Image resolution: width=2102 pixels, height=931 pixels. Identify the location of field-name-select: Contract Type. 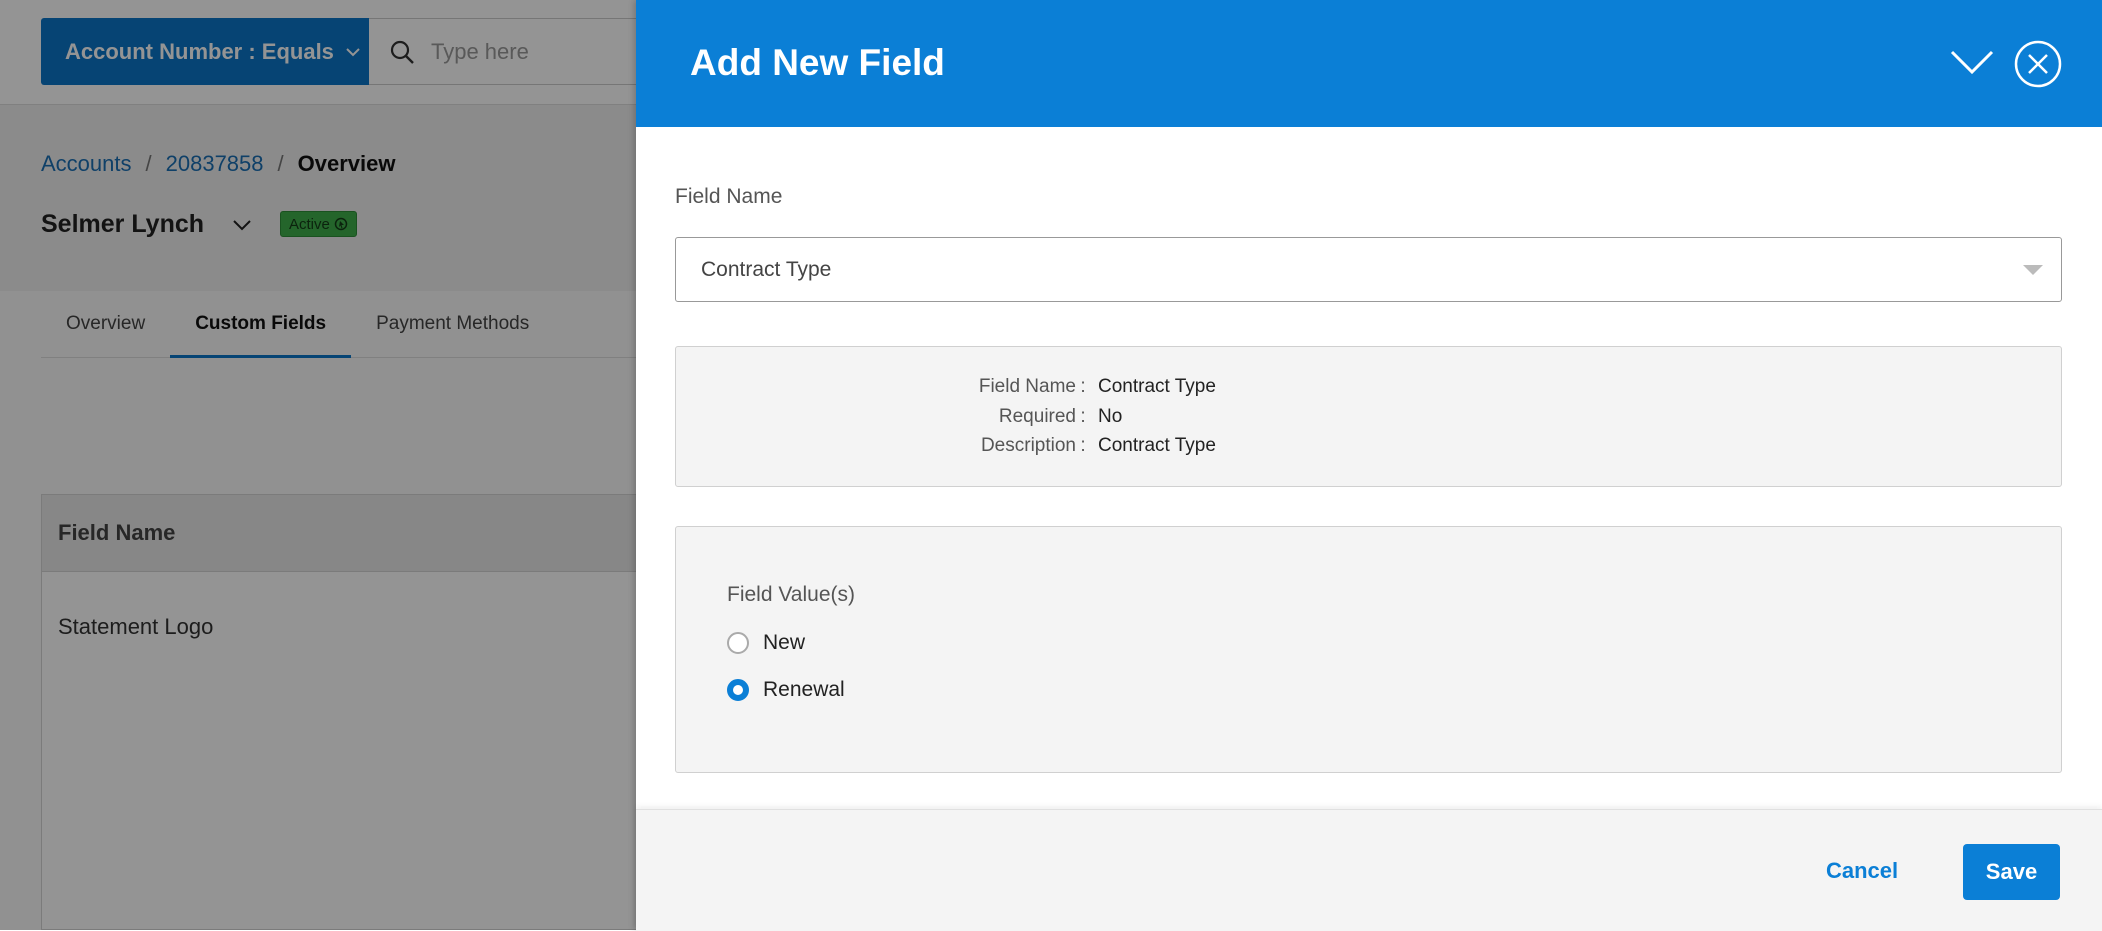
(1368, 269).